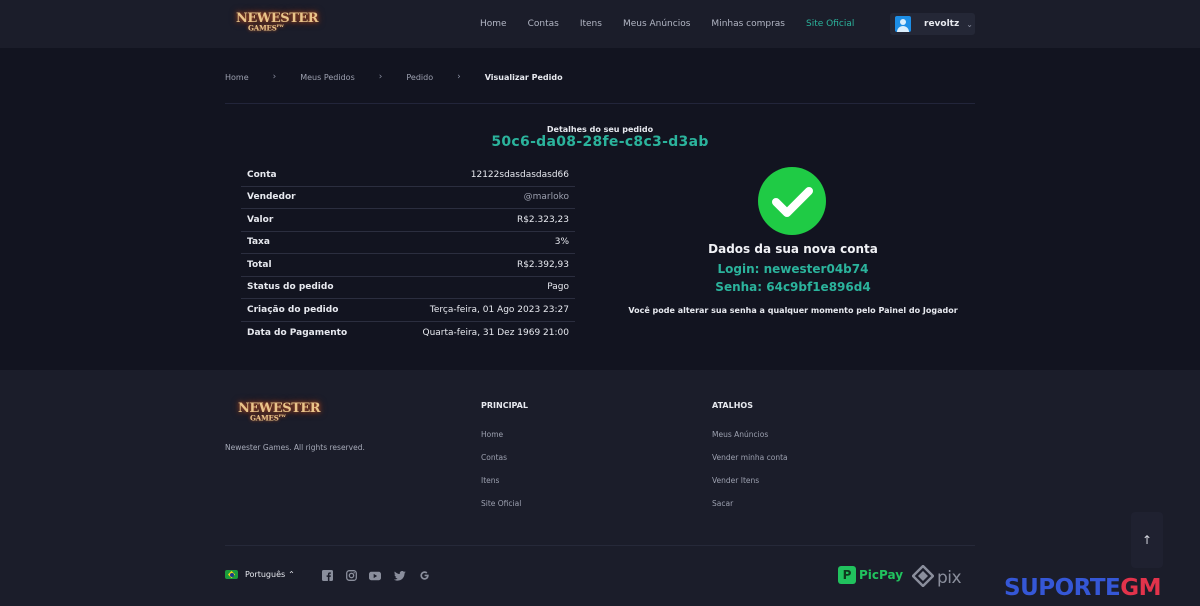  Describe the element at coordinates (830, 24) in the screenshot. I see `nav-site-oficial: Site Oficial` at that location.